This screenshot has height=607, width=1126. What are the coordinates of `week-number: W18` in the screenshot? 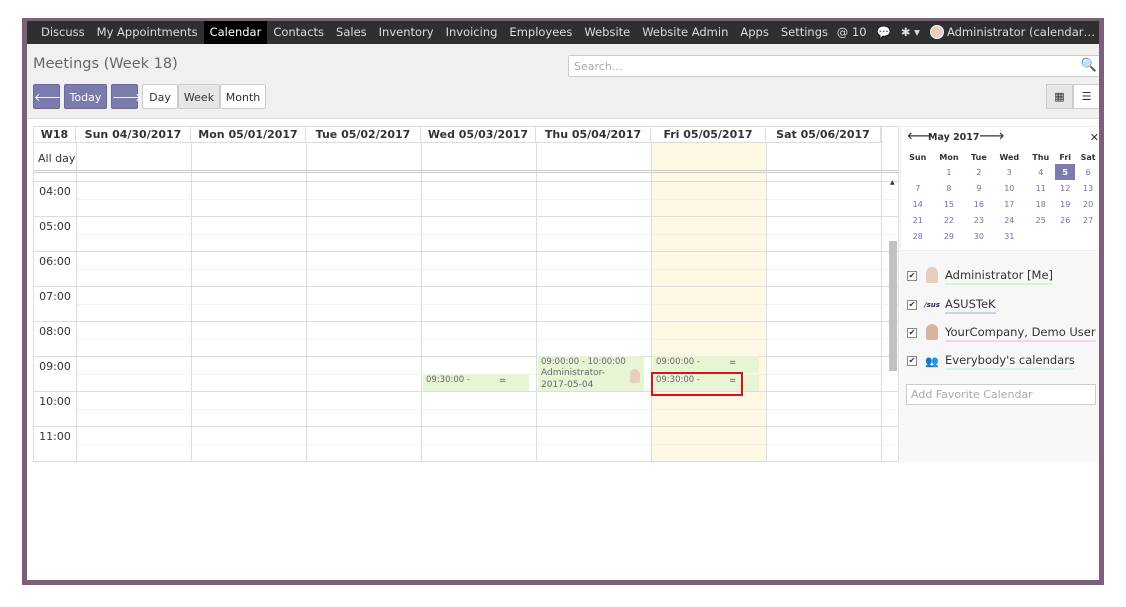 It's located at (55, 135).